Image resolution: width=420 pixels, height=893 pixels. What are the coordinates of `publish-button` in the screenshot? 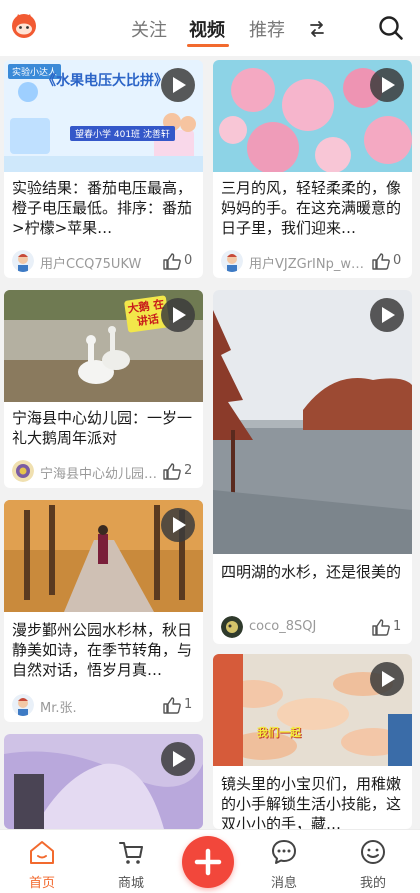 It's located at (208, 862).